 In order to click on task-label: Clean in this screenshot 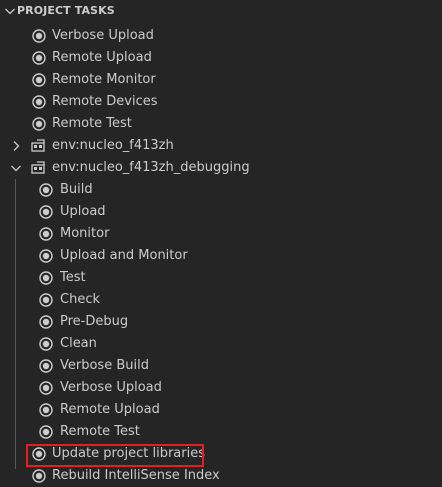, I will do `click(78, 343)`.